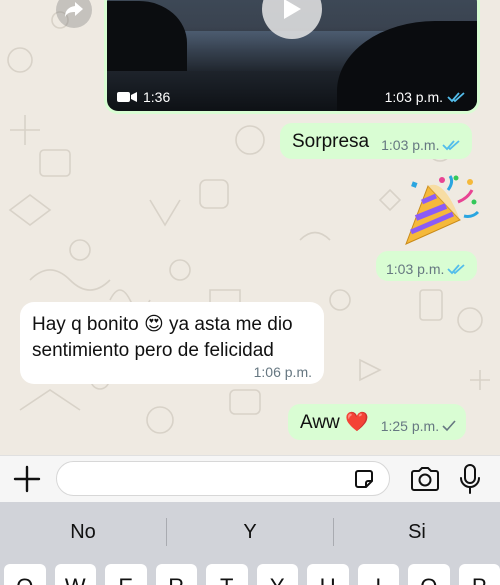 The width and height of the screenshot is (500, 585). Describe the element at coordinates (75, 574) in the screenshot. I see `key-w: W` at that location.